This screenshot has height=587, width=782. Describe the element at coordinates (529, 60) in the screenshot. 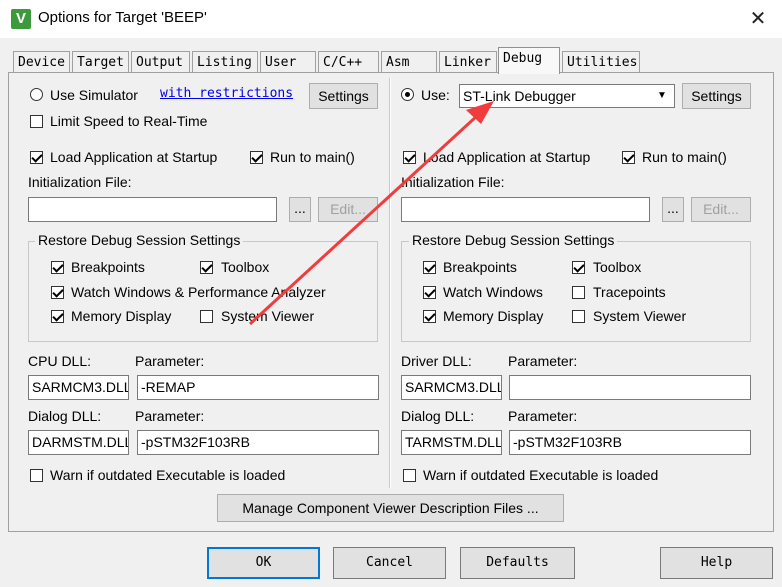

I see `tab-debug: Debug` at that location.